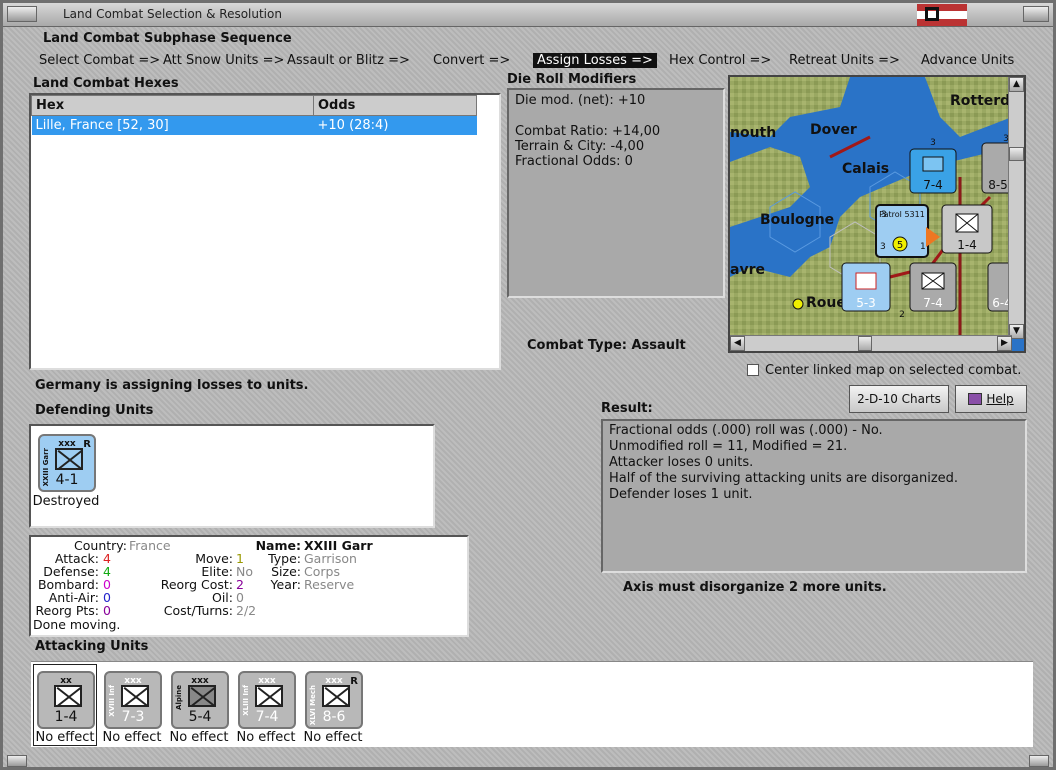 The width and height of the screenshot is (1056, 770). I want to click on map-label-rotterdam: Rotterd, so click(980, 101).